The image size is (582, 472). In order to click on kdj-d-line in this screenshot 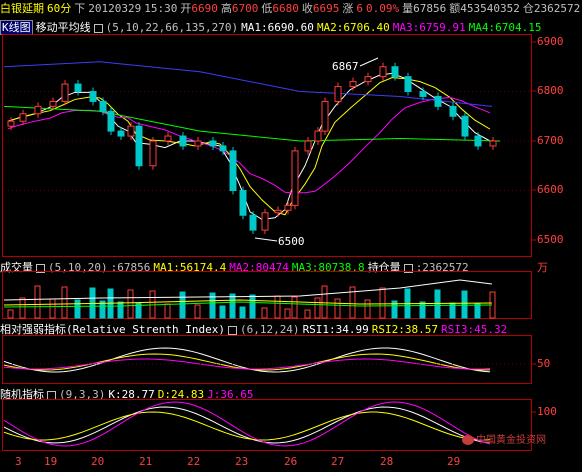, I will do `click(247, 426)`.